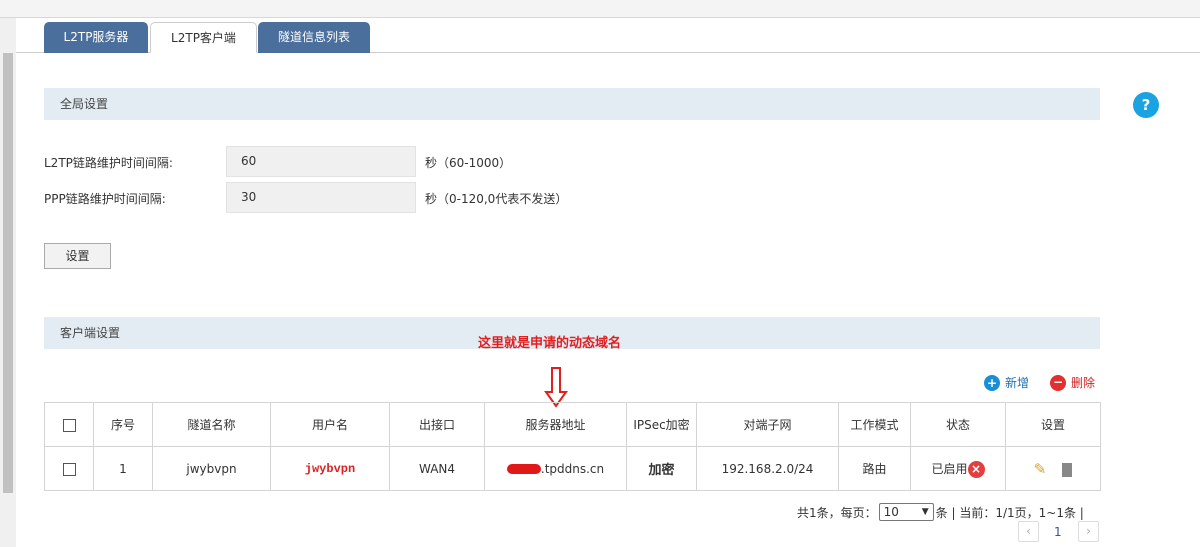 The image size is (1200, 547). I want to click on delete-label: 删除, so click(1083, 383).